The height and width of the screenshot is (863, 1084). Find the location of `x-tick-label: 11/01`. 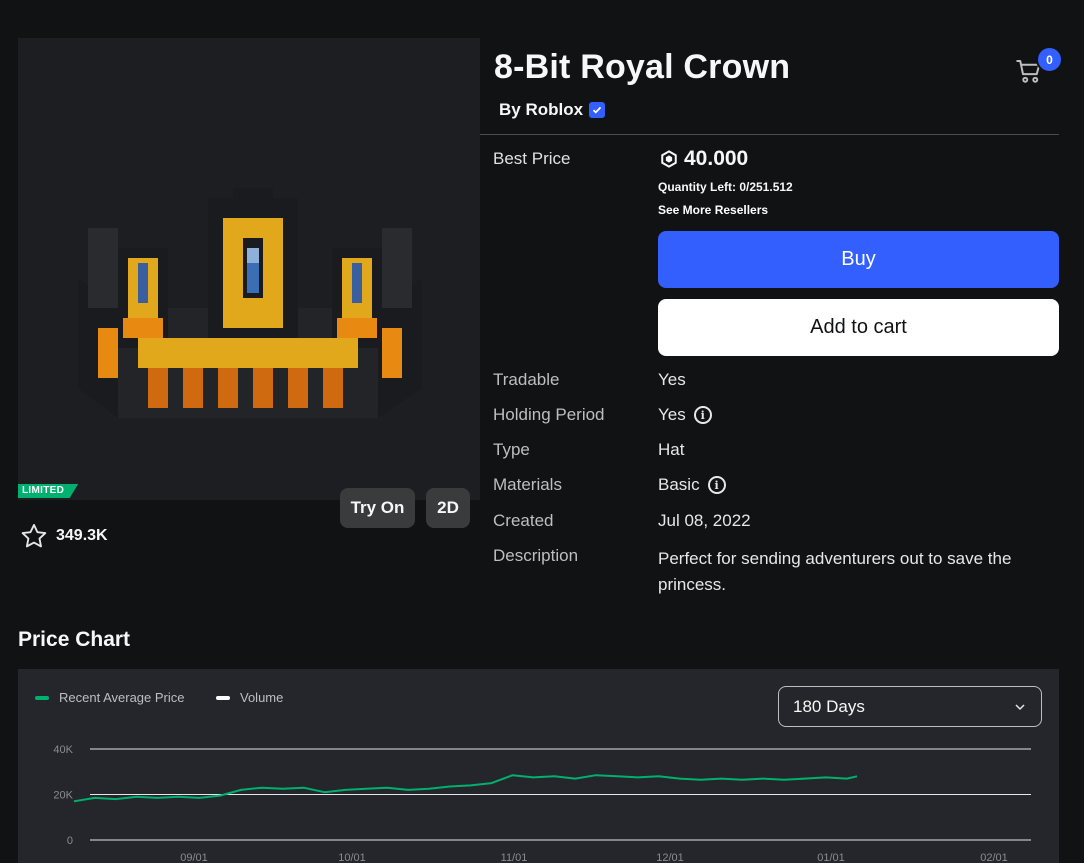

x-tick-label: 11/01 is located at coordinates (514, 857).